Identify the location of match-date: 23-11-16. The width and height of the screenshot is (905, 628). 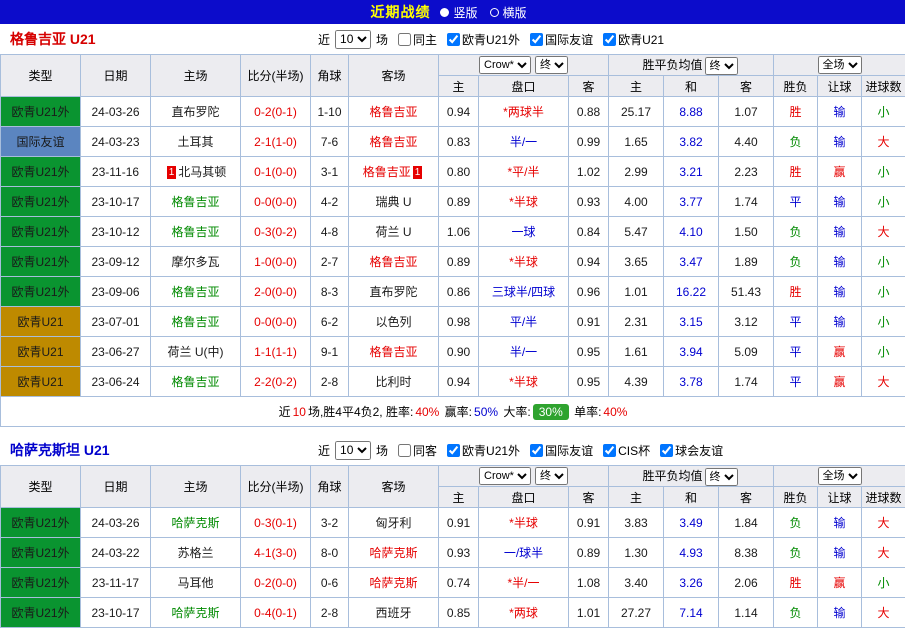
(116, 172).